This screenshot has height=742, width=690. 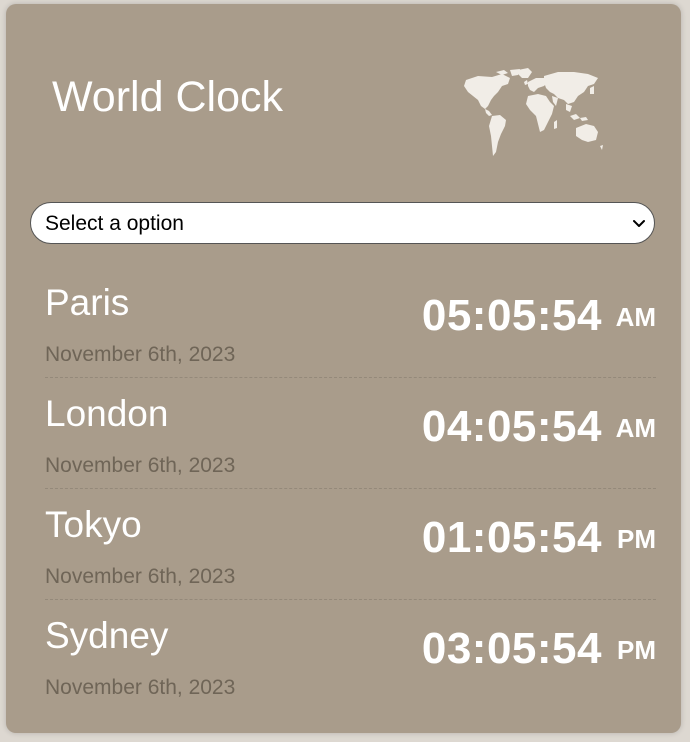 What do you see at coordinates (342, 223) in the screenshot?
I see `city-select: Select a option` at bounding box center [342, 223].